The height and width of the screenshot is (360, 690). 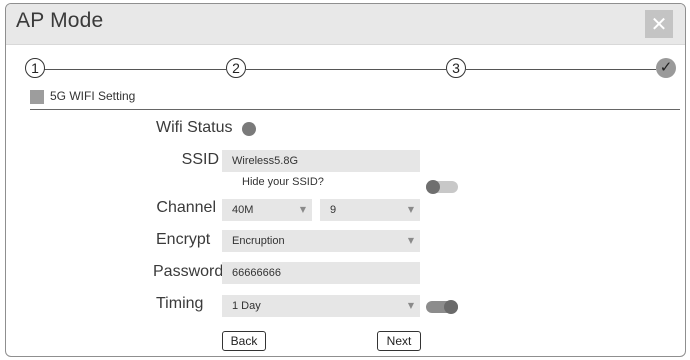 What do you see at coordinates (321, 306) in the screenshot?
I see `timing-select: 1 Day ▼` at bounding box center [321, 306].